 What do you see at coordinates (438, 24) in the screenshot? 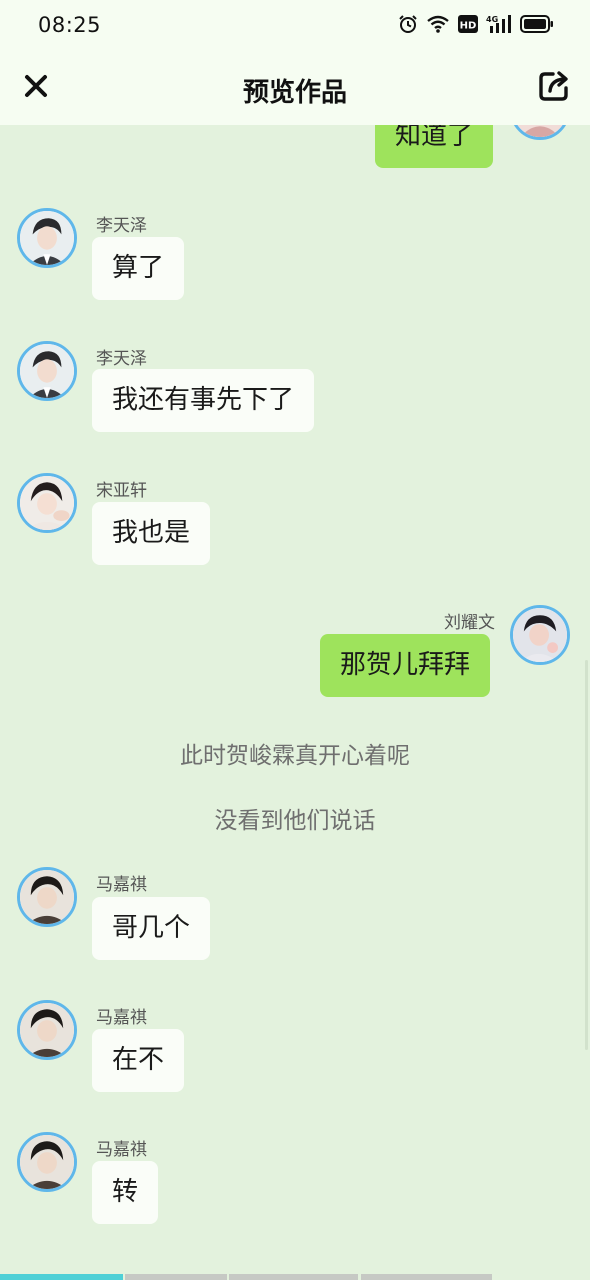
I see `wifi-icon` at bounding box center [438, 24].